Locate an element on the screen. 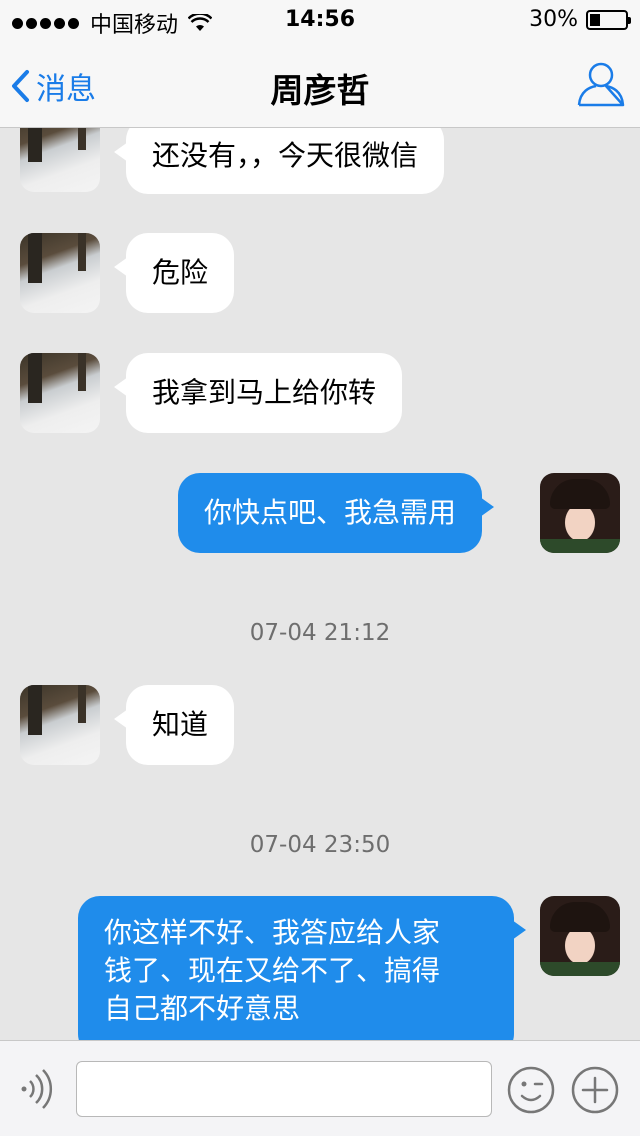 Image resolution: width=640 pixels, height=1136 pixels. battery-percent: 30% is located at coordinates (553, 19).